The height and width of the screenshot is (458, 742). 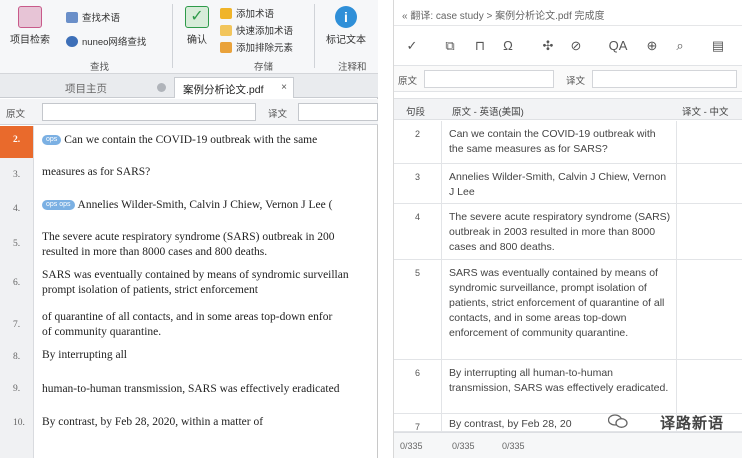 I want to click on grid-row-number: 3, so click(x=418, y=183).